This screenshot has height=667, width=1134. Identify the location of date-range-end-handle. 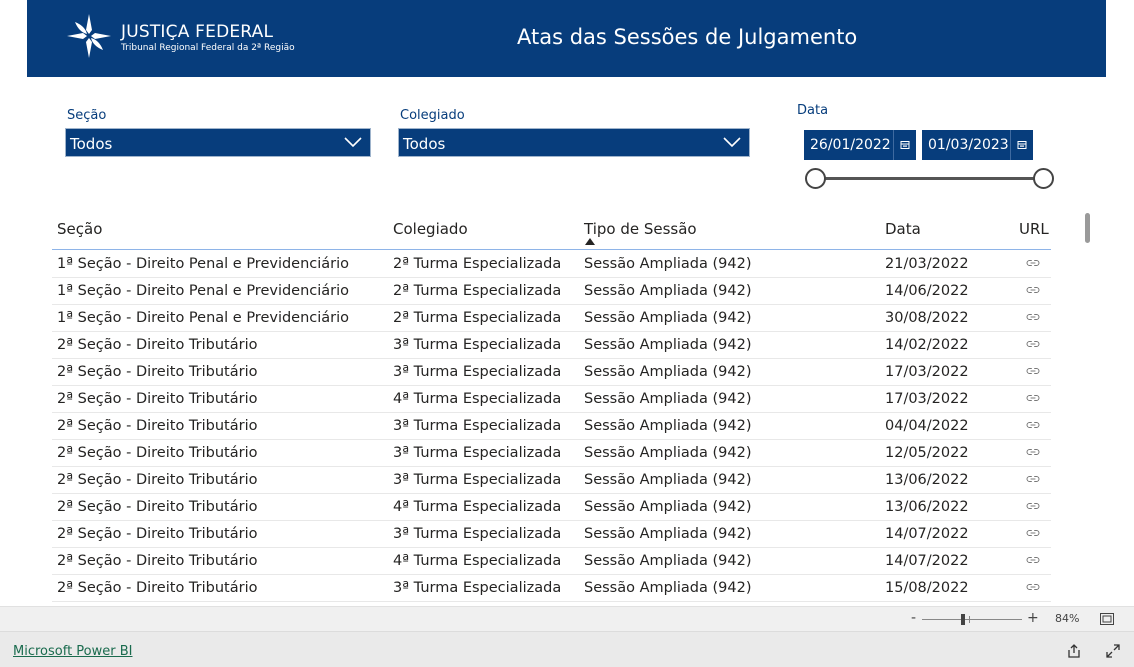
(1043, 178).